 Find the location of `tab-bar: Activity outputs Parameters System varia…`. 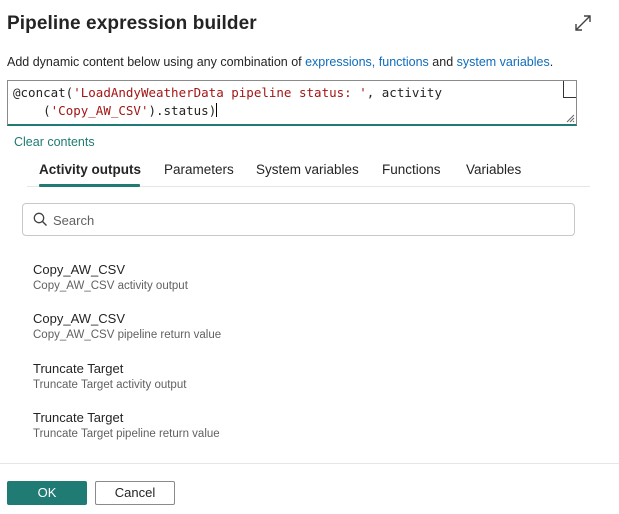

tab-bar: Activity outputs Parameters System varia… is located at coordinates (308, 172).